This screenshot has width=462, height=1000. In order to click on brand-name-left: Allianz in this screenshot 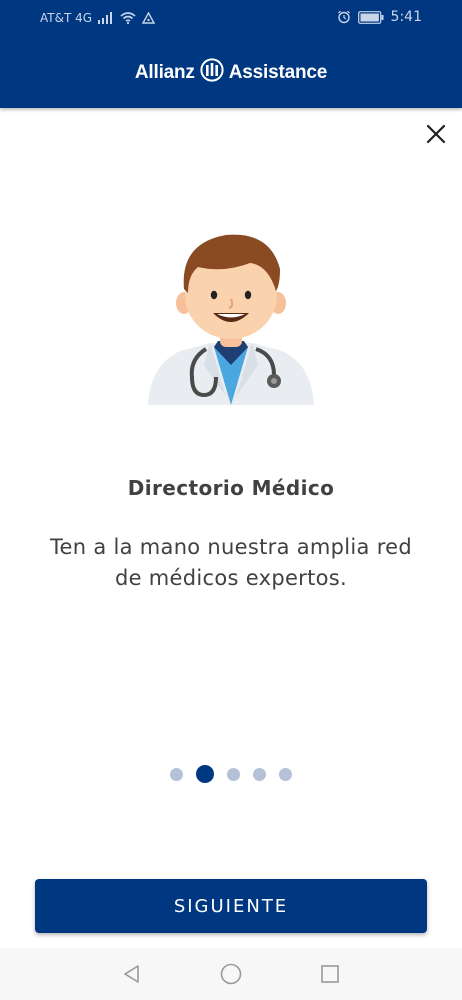, I will do `click(164, 72)`.